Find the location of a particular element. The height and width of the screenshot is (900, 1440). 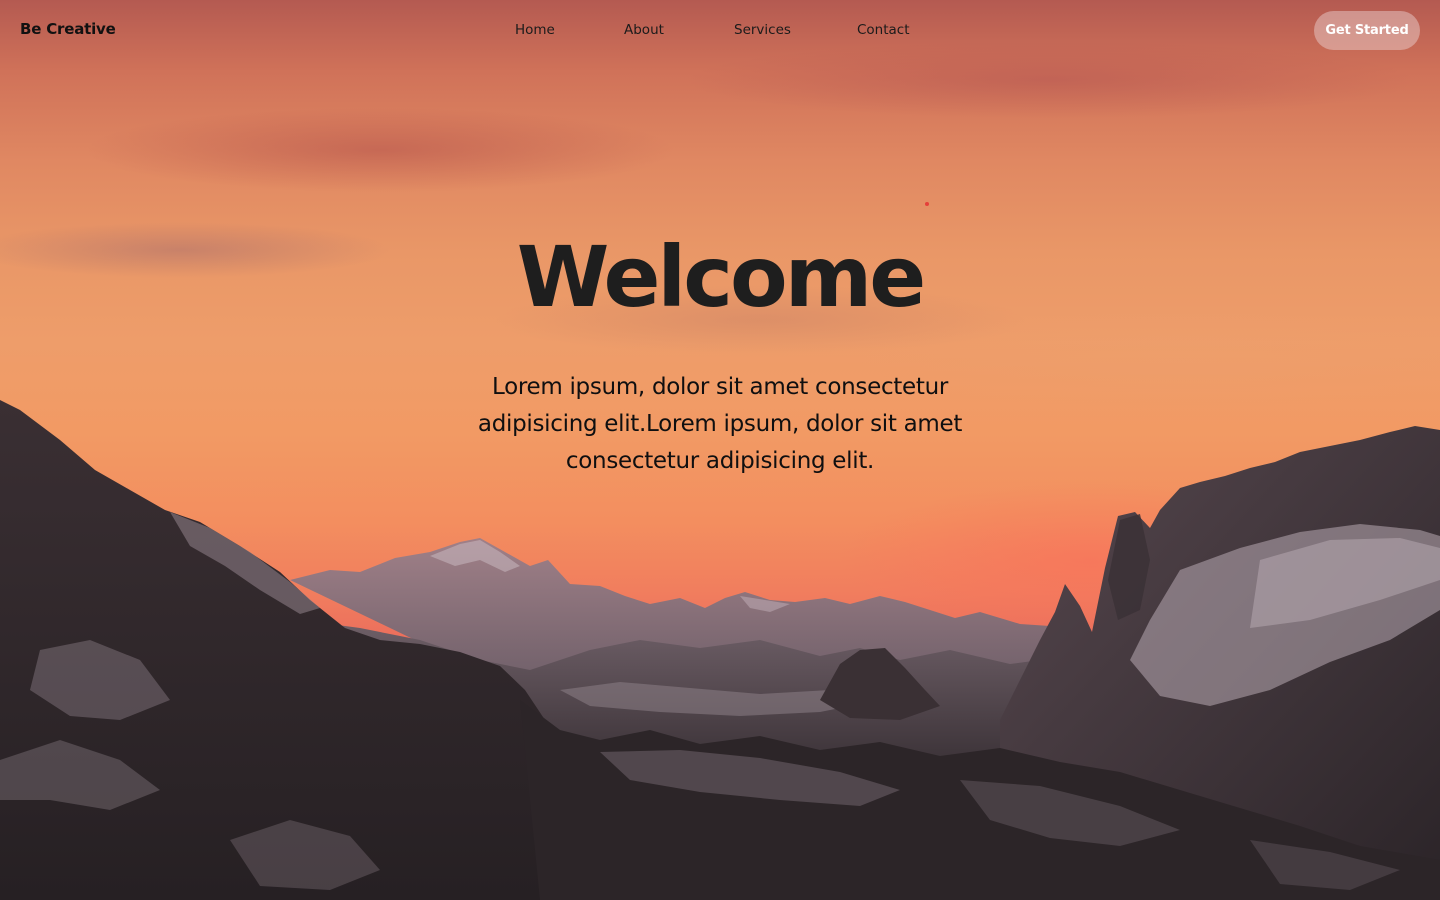

hero-title: Welcome is located at coordinates (721, 277).